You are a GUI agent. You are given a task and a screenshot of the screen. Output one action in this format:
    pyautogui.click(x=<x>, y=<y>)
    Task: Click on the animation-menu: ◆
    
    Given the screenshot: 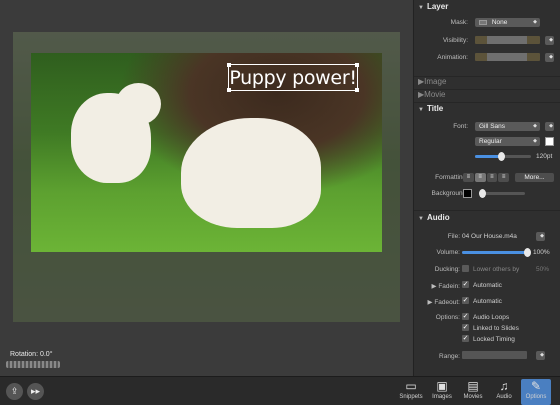 What is the action you would take?
    pyautogui.click(x=549, y=57)
    